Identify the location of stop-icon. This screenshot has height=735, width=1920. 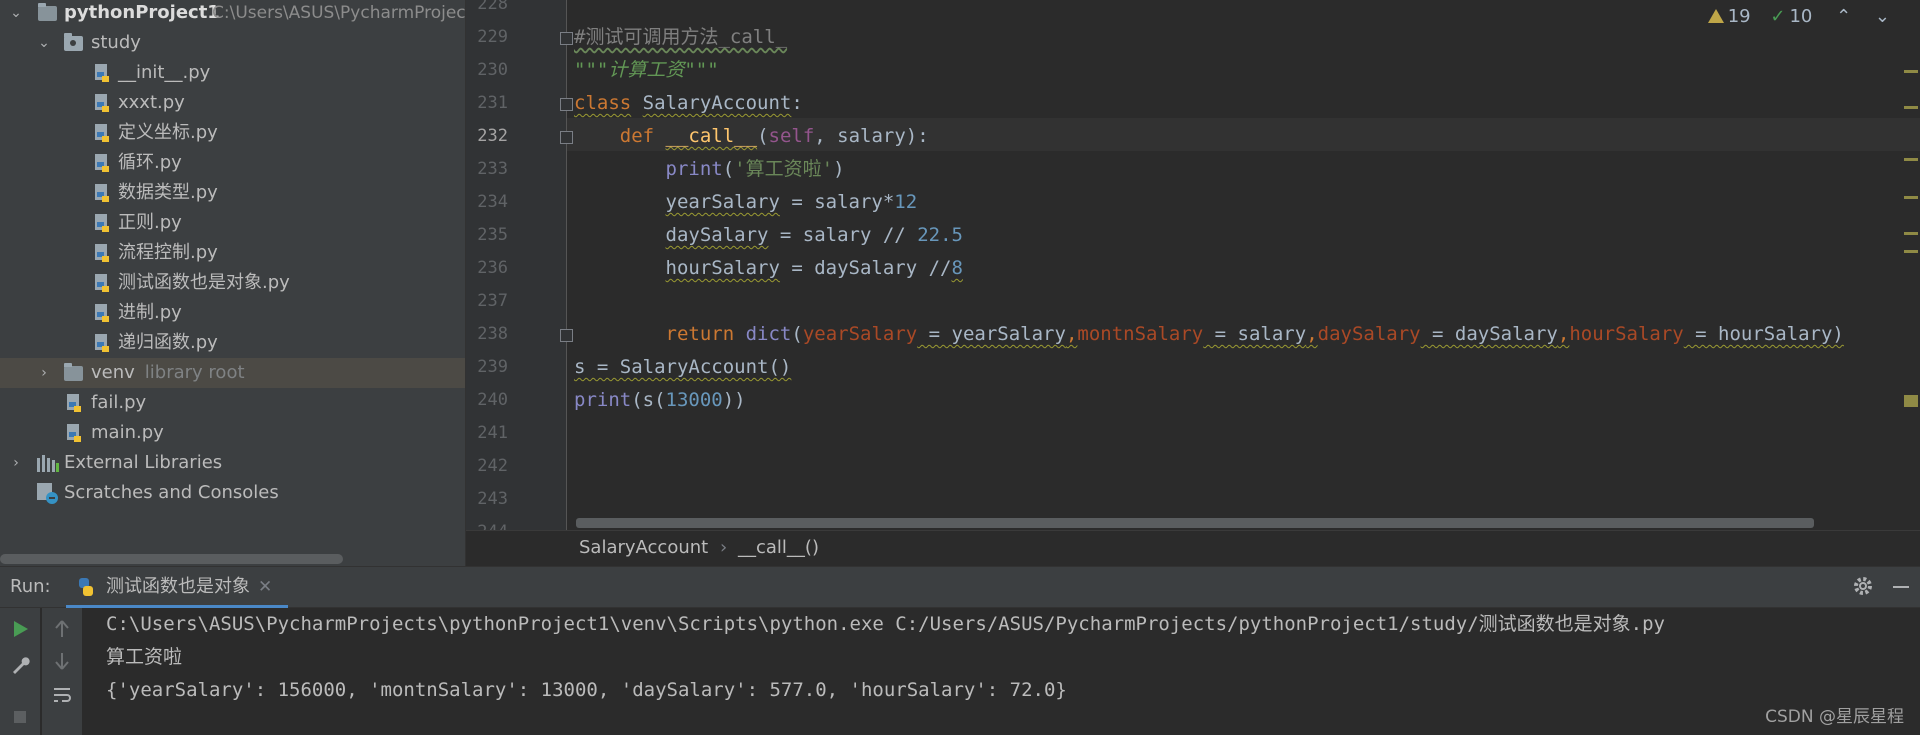
(20, 717).